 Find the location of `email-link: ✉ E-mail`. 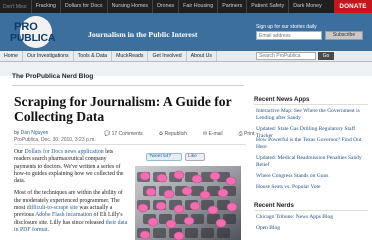

email-link: ✉ E-mail is located at coordinates (217, 134).